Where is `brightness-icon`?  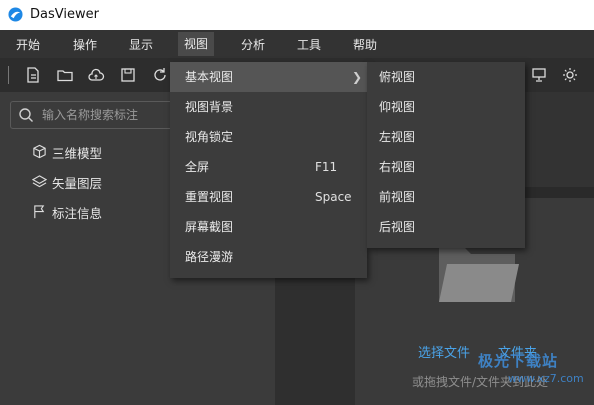
brightness-icon is located at coordinates (570, 75).